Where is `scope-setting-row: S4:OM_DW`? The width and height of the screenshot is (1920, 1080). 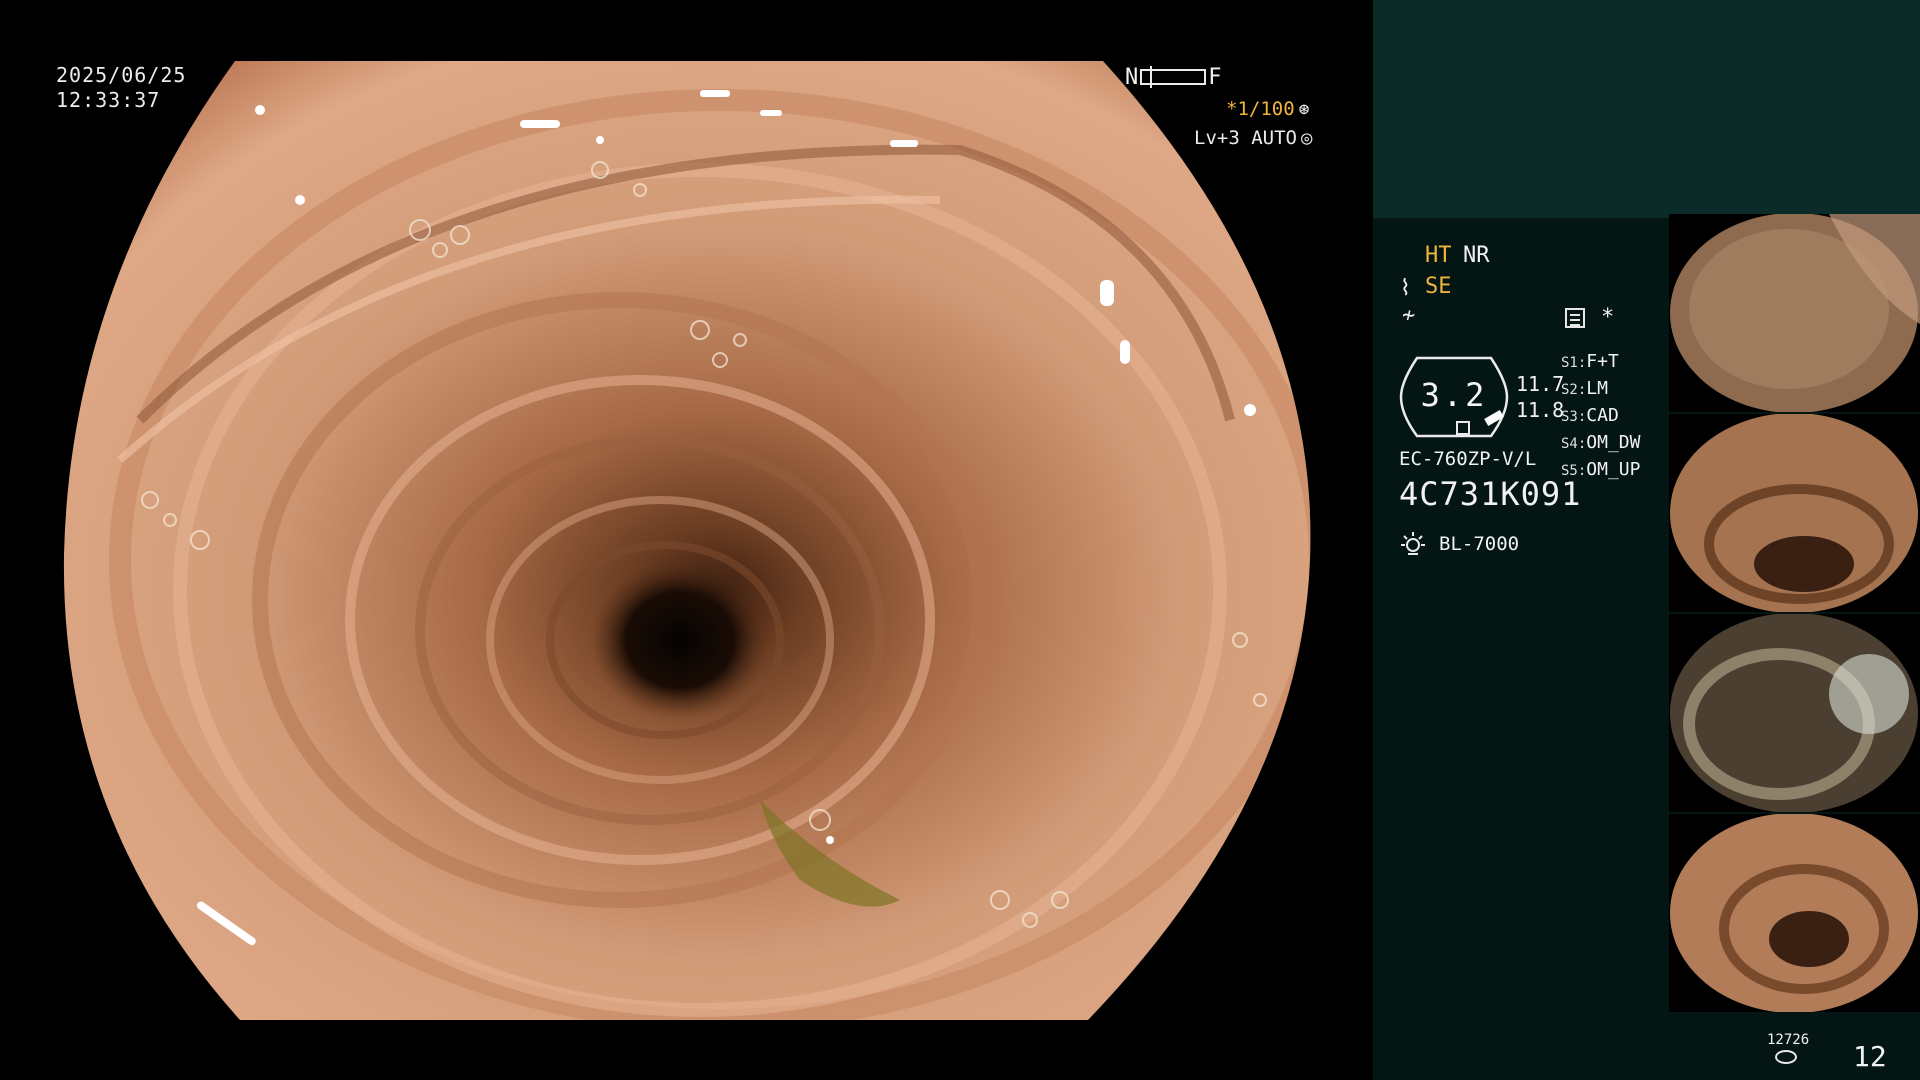
scope-setting-row: S4:OM_DW is located at coordinates (1601, 442).